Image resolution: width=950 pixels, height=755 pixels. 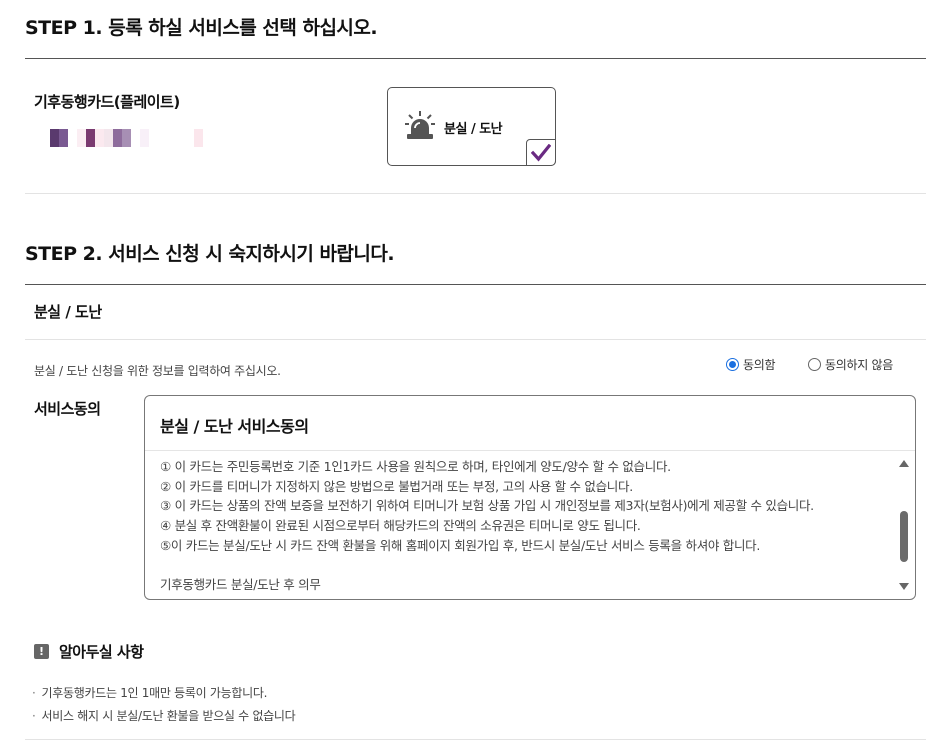 What do you see at coordinates (131, 138) in the screenshot?
I see `masked-card-number` at bounding box center [131, 138].